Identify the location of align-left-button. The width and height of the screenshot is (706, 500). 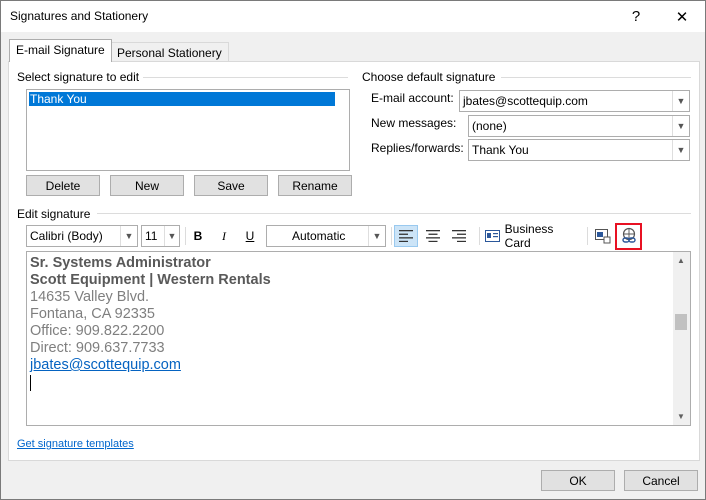
(406, 236).